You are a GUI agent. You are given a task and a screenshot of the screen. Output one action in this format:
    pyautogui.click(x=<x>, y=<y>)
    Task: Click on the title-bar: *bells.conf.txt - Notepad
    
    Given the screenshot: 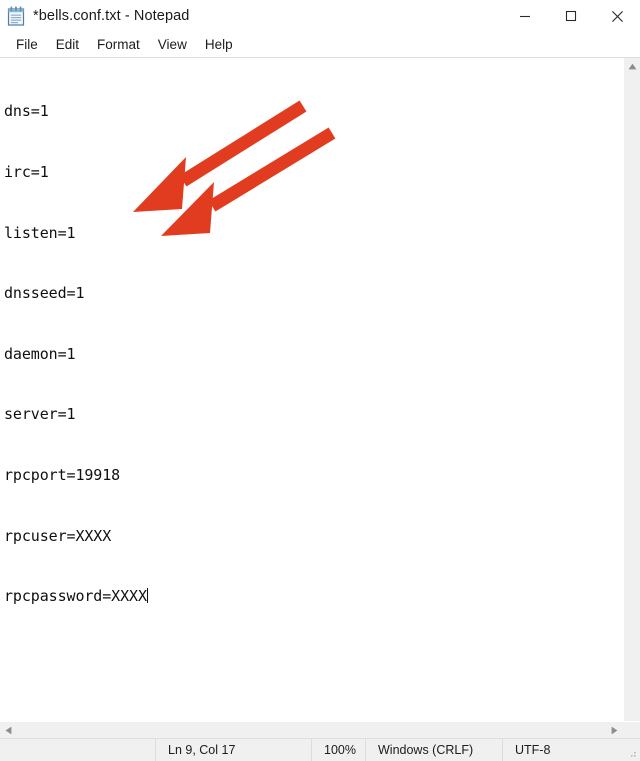 What is the action you would take?
    pyautogui.click(x=320, y=16)
    